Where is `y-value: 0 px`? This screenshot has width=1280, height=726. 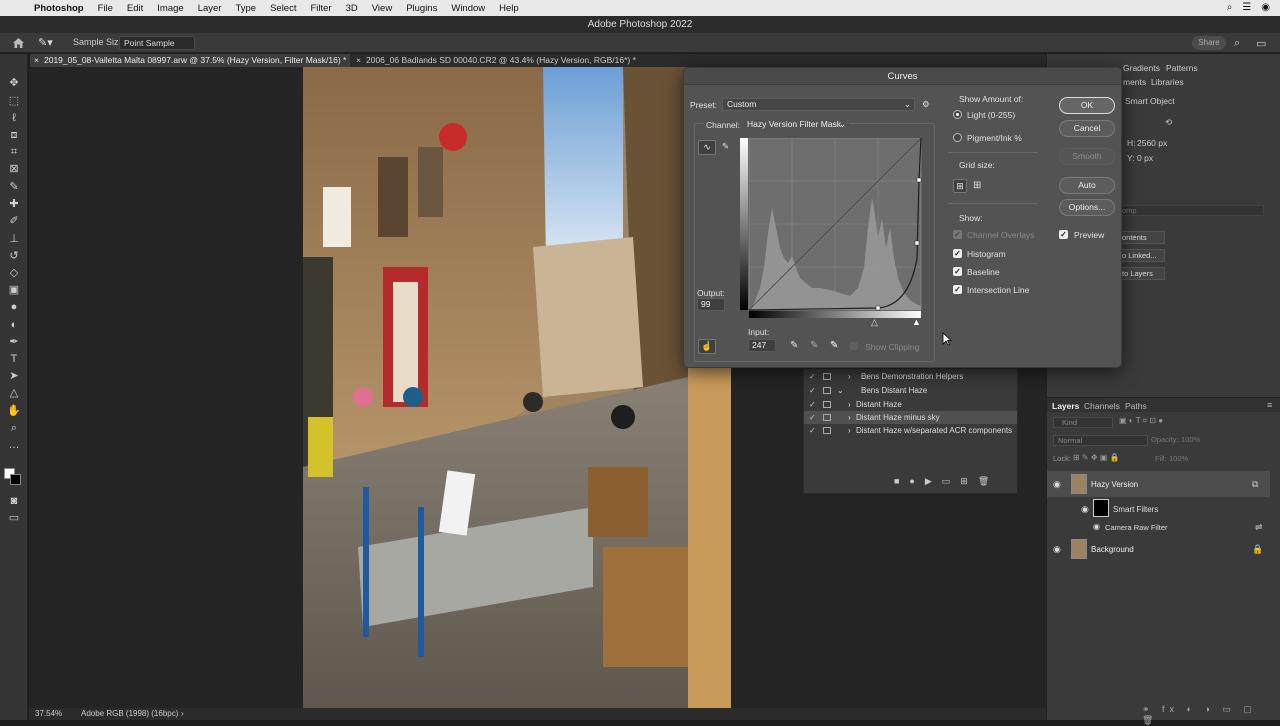 y-value: 0 px is located at coordinates (1145, 158).